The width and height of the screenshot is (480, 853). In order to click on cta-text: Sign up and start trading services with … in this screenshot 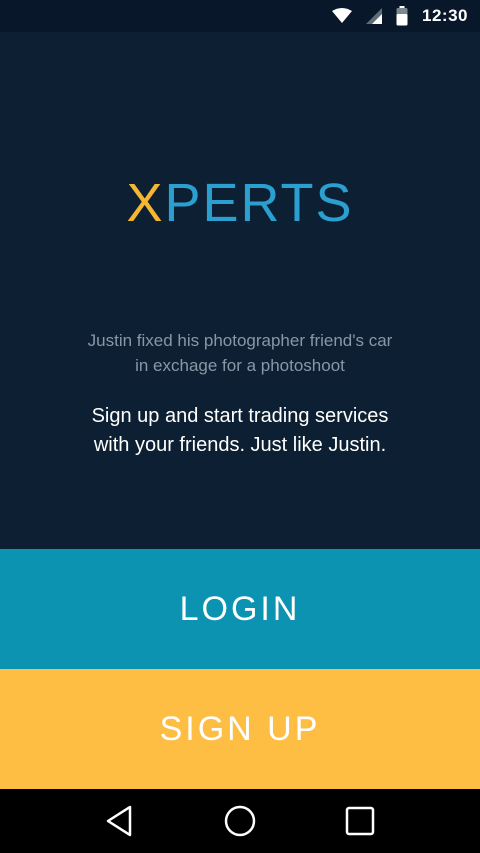, I will do `click(240, 431)`.